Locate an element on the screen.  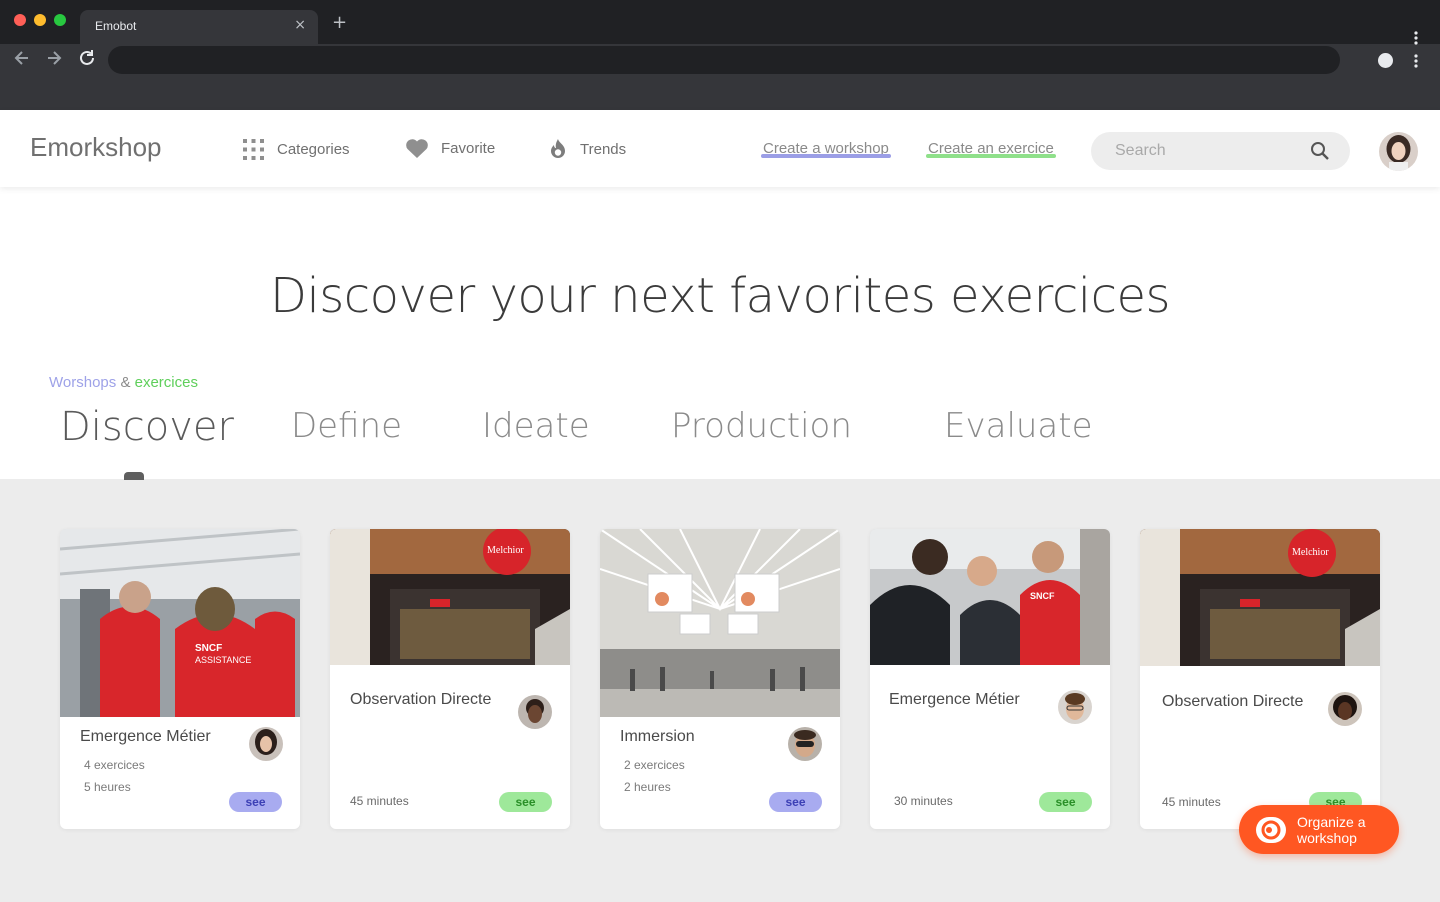
browser-menu-icon is located at coordinates (1416, 61).